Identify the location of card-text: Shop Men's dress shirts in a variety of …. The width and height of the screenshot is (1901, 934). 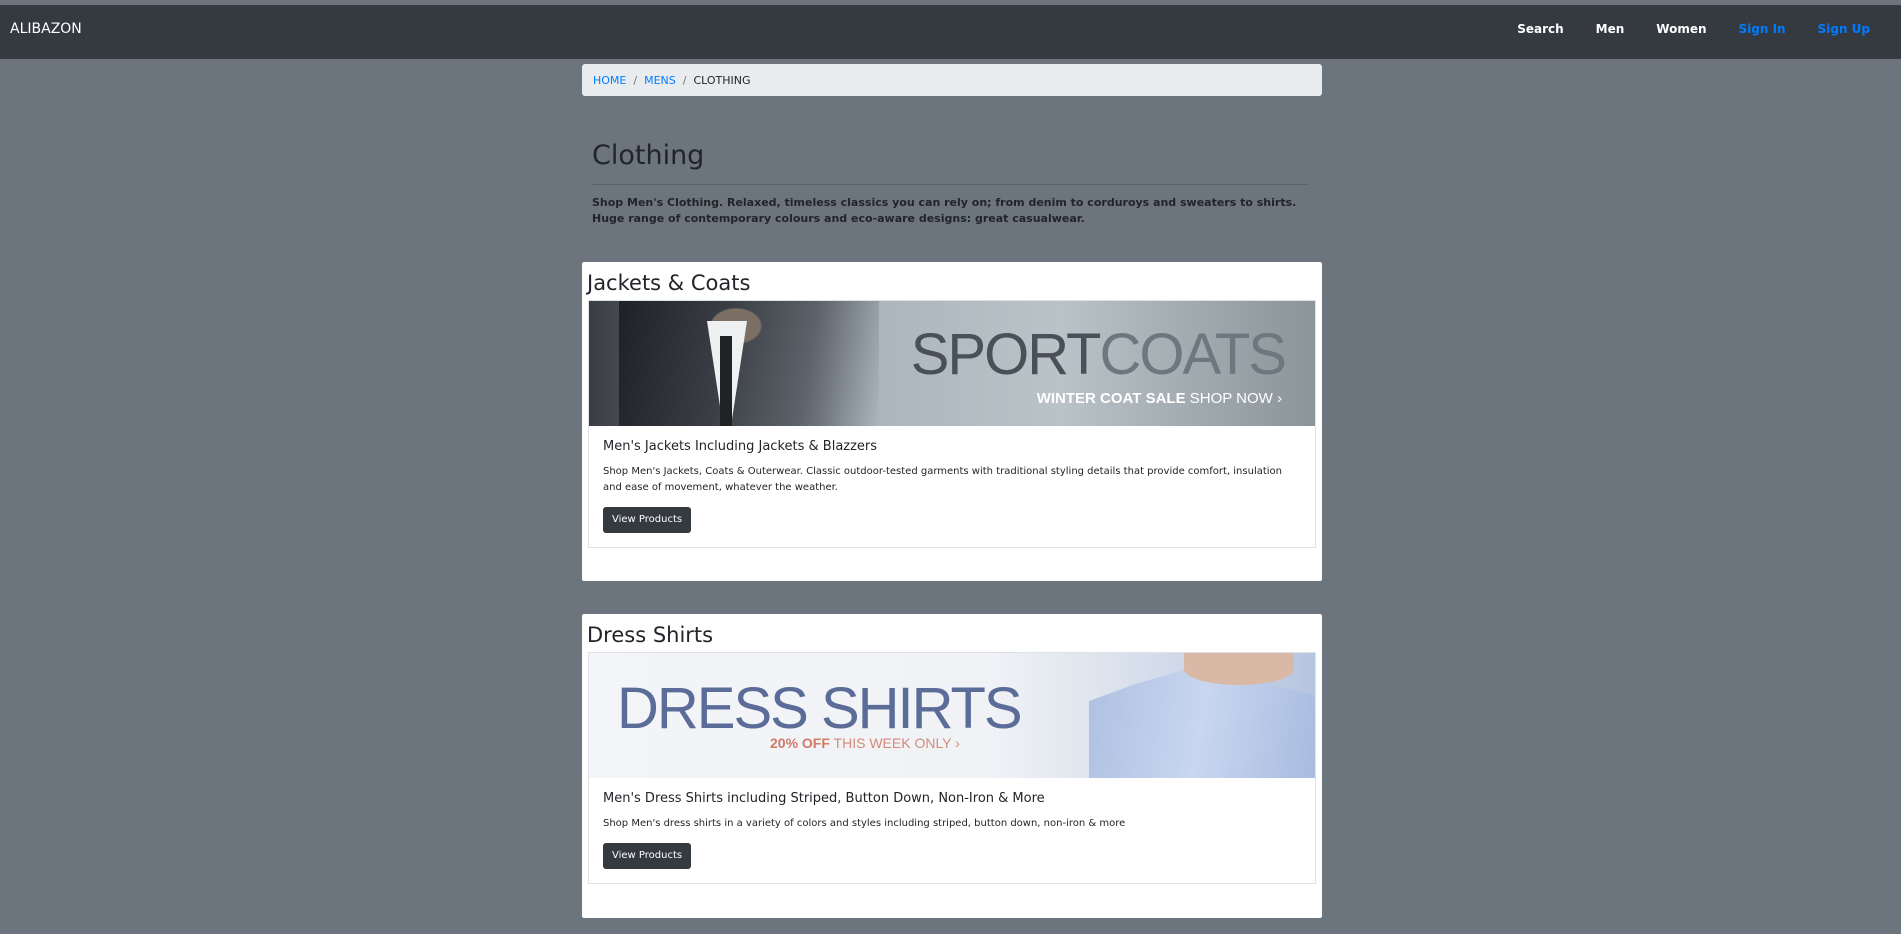
(864, 823).